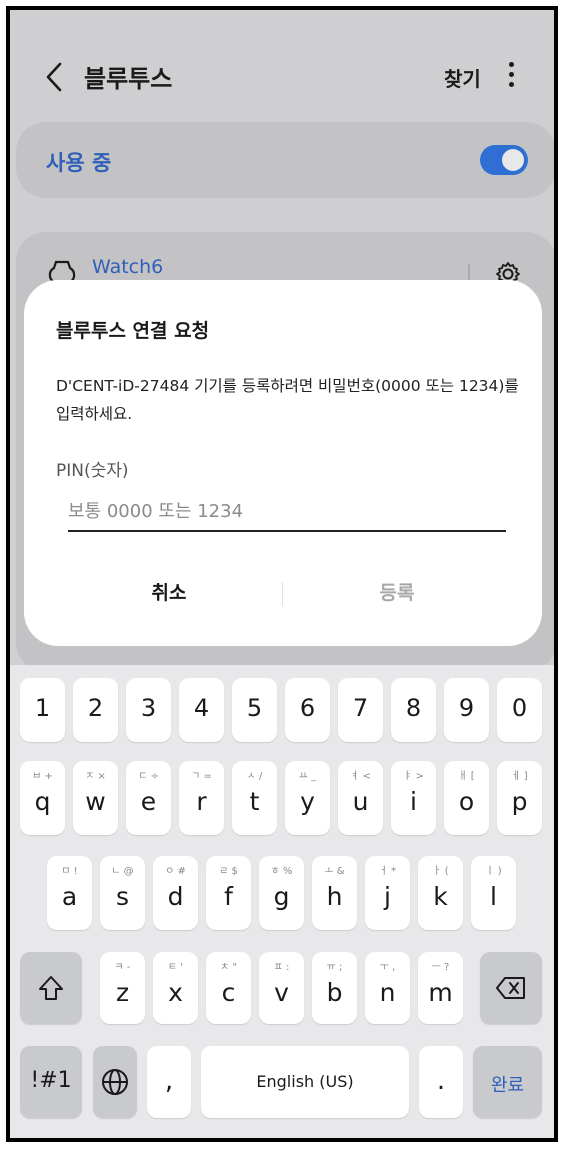 The height and width of the screenshot is (1154, 574). I want to click on number-key-7: 7, so click(360, 710).